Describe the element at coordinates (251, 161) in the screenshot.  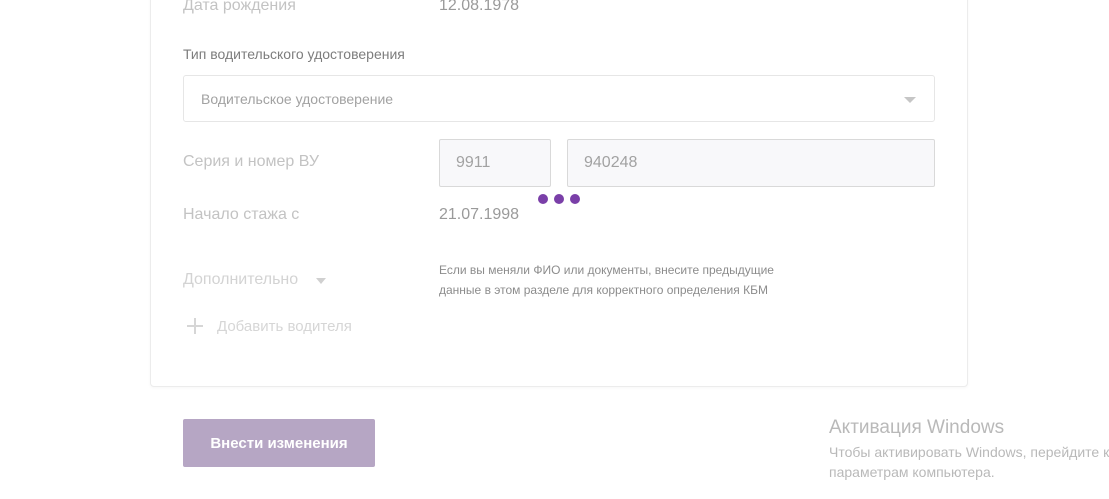
I see `license-number-label: Серия и номер ВУ` at that location.